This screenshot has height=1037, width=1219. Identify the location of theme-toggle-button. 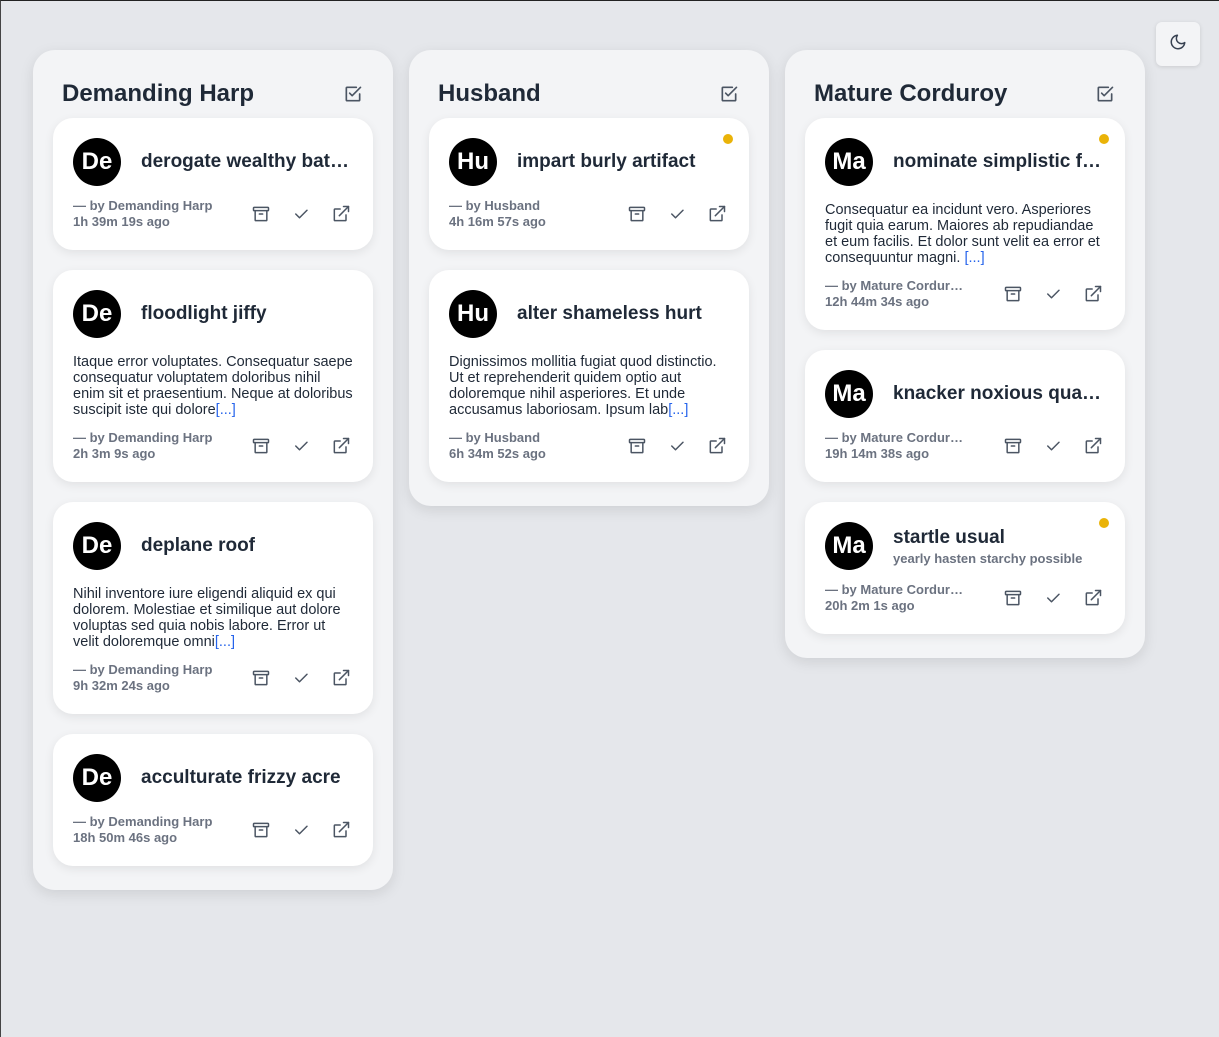
(1178, 44).